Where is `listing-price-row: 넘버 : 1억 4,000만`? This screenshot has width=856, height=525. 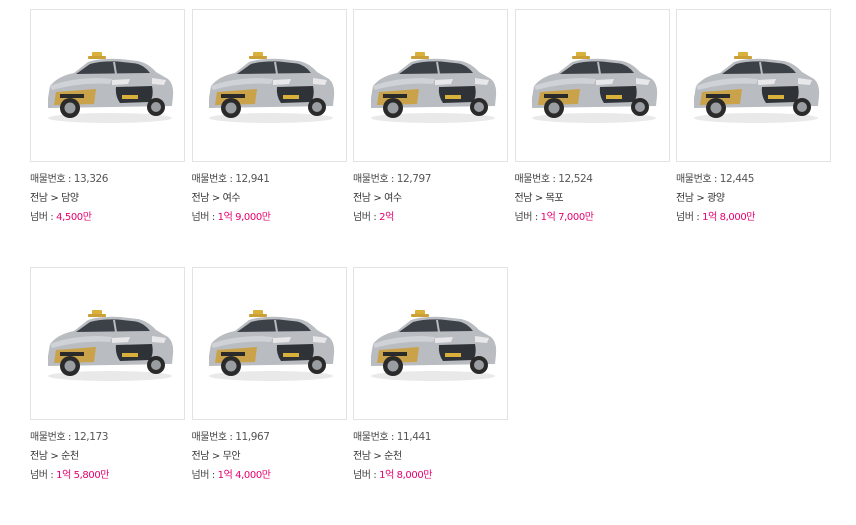
listing-price-row: 넘버 : 1억 4,000만 is located at coordinates (231, 475).